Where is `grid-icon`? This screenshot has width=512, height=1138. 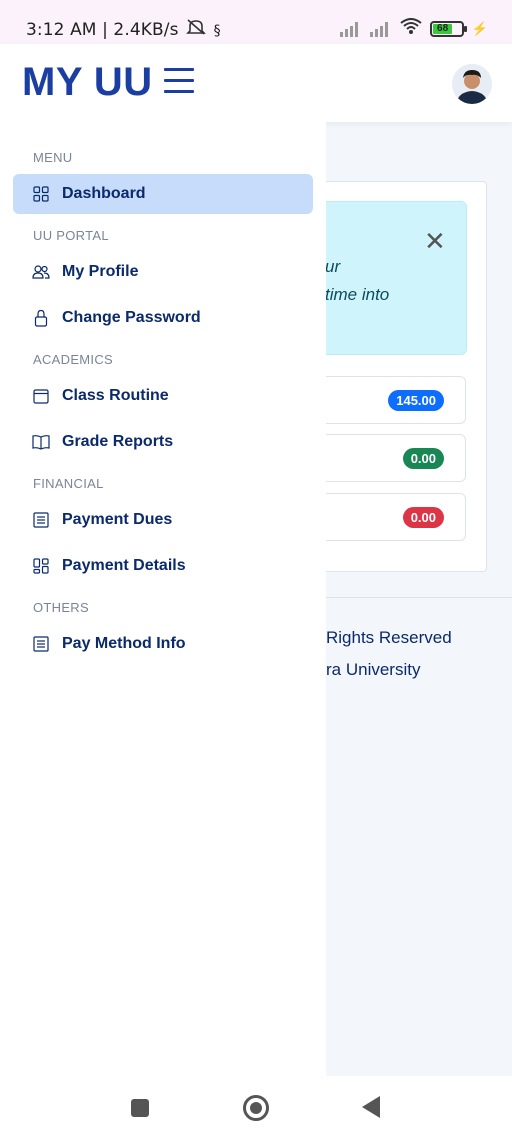
grid-icon is located at coordinates (41, 194).